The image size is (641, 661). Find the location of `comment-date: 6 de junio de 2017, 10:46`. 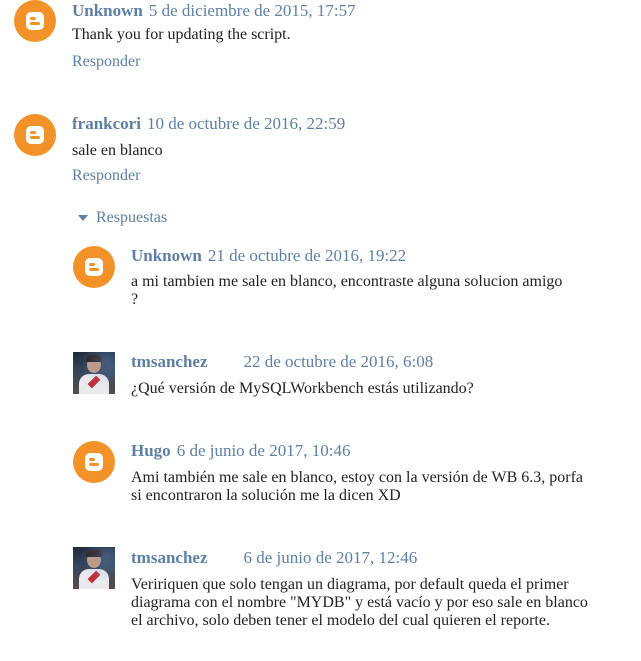

comment-date: 6 de junio de 2017, 10:46 is located at coordinates (264, 450).